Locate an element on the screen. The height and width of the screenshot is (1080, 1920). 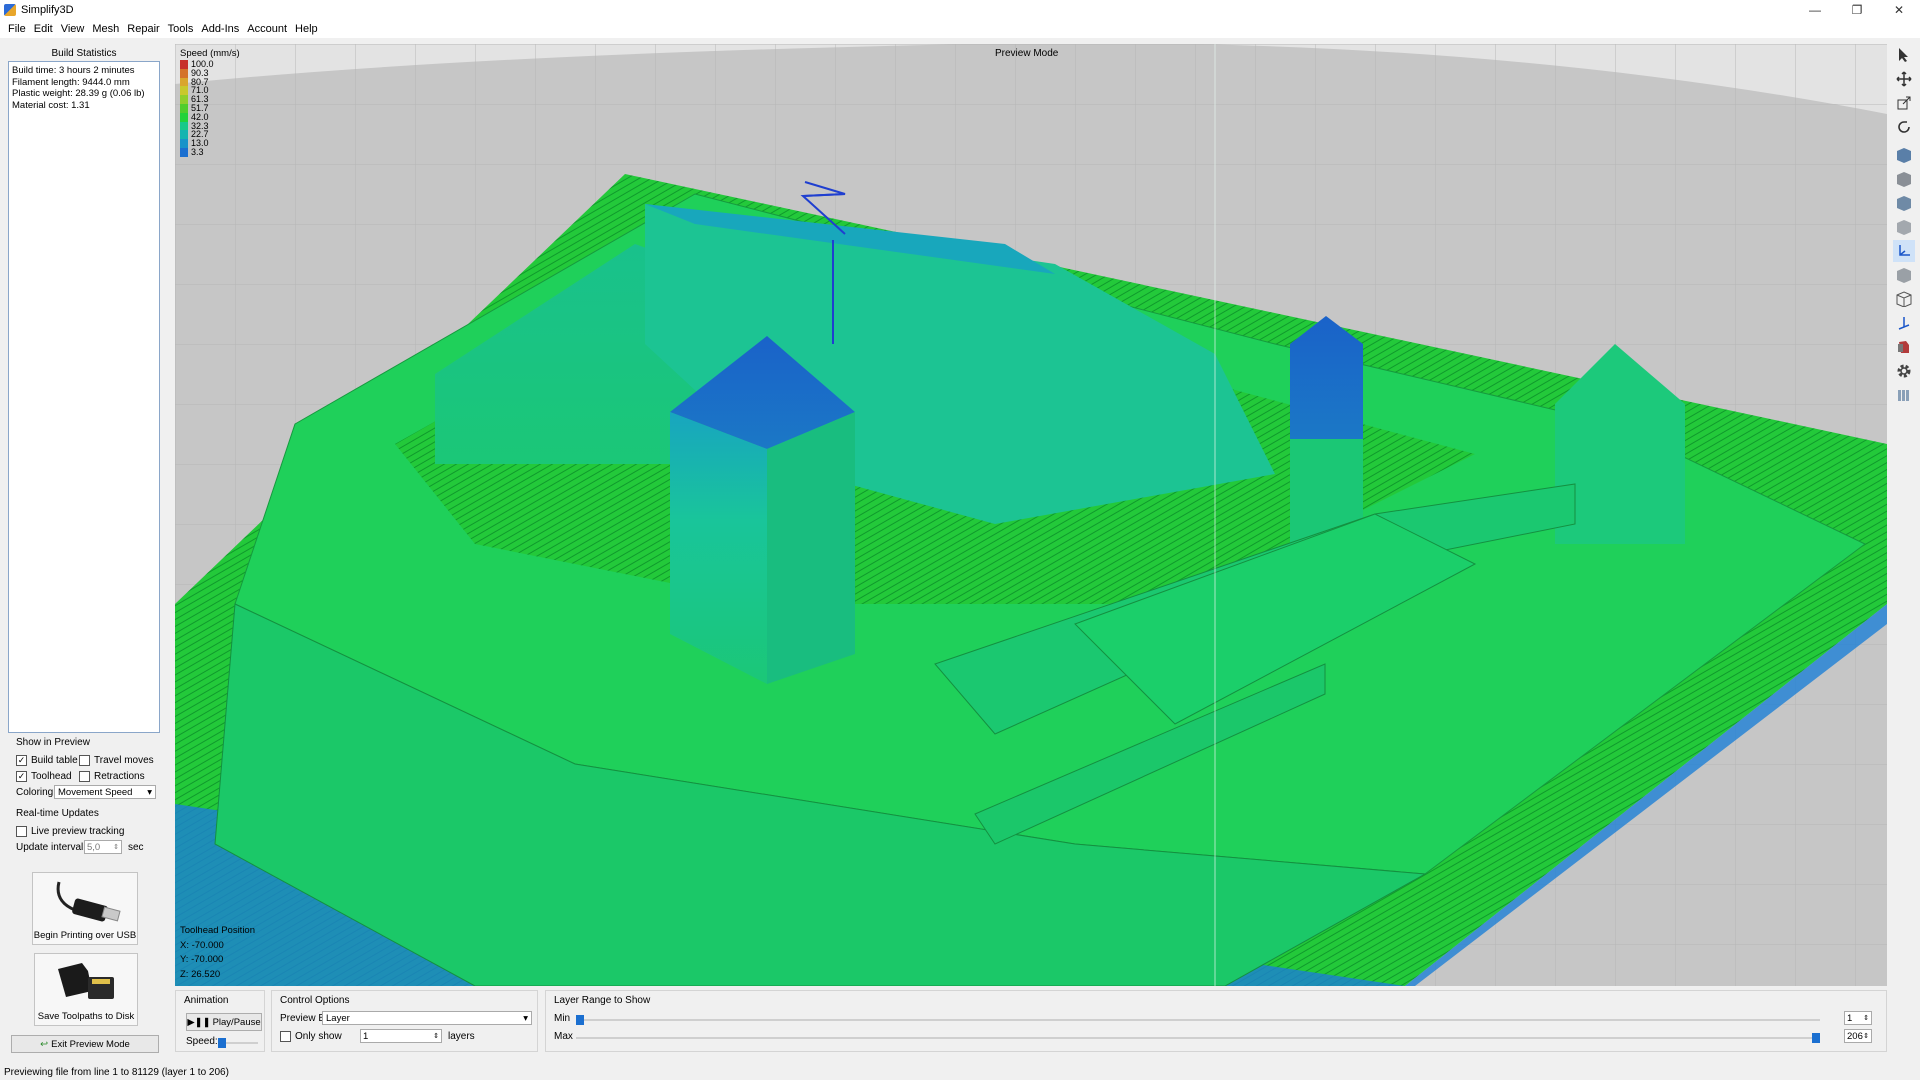
max-layer-handle is located at coordinates (1816, 1038).